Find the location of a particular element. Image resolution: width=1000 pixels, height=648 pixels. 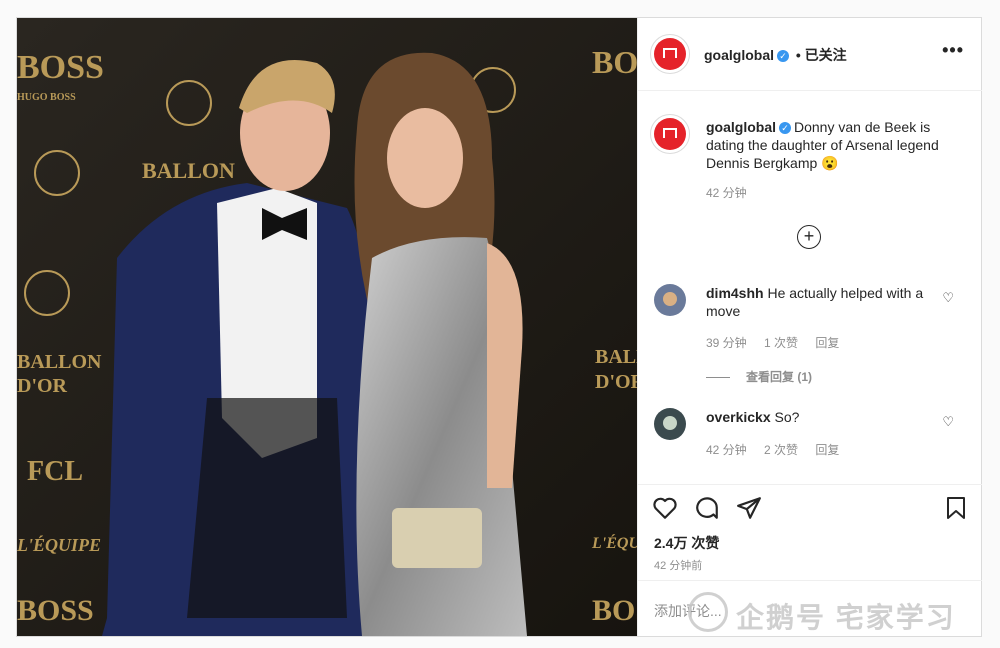

caption-time: 42 分钟 is located at coordinates (726, 193).